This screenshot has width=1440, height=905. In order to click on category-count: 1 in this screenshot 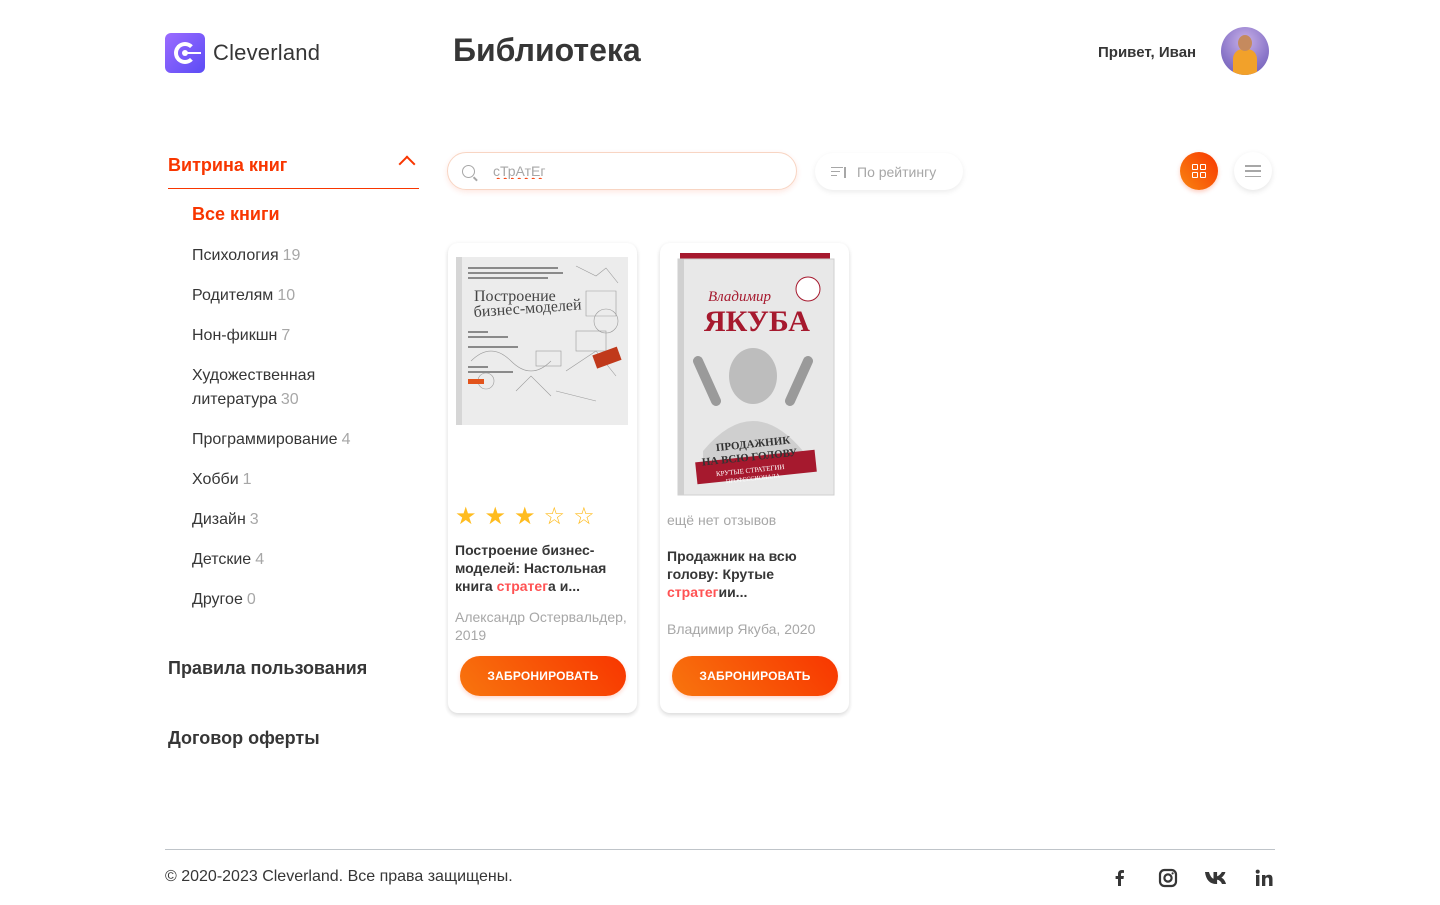, I will do `click(247, 479)`.